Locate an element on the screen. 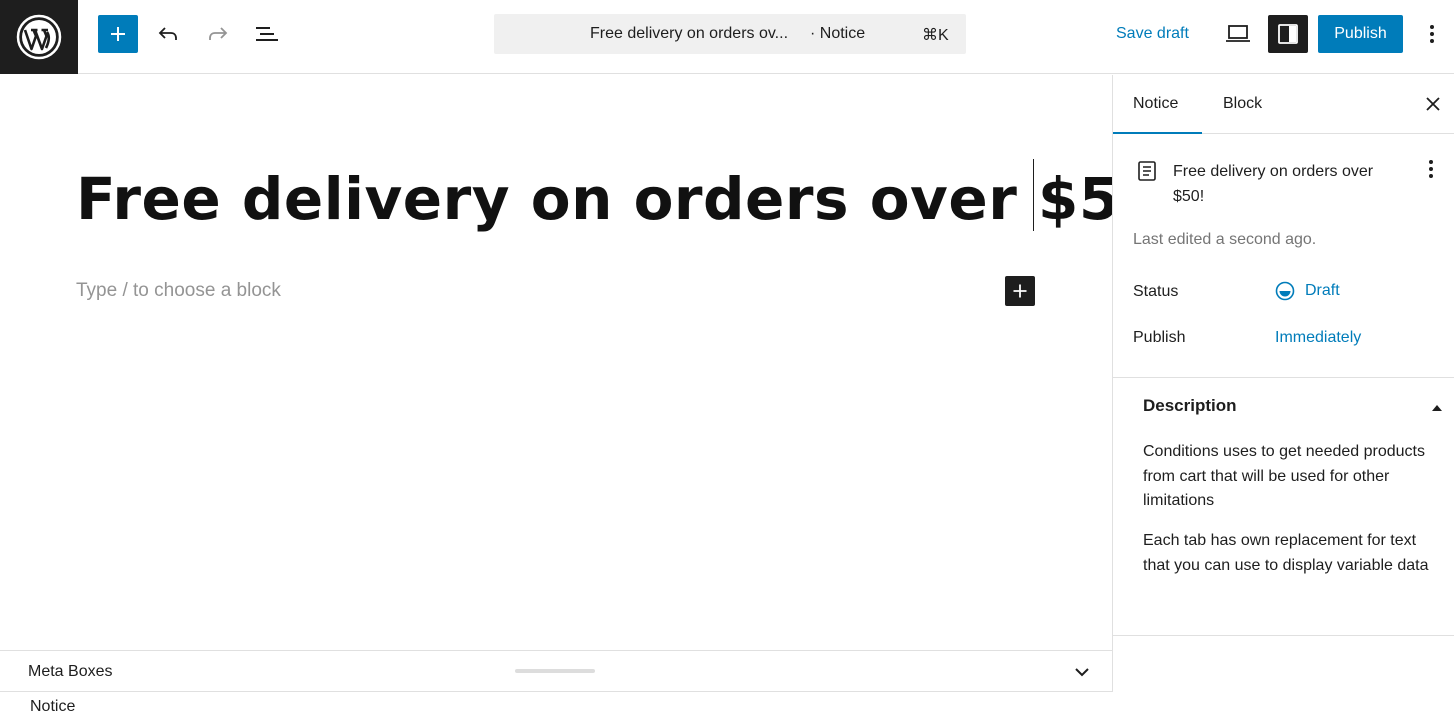 The width and height of the screenshot is (1454, 717). add-block-button is located at coordinates (1020, 291).